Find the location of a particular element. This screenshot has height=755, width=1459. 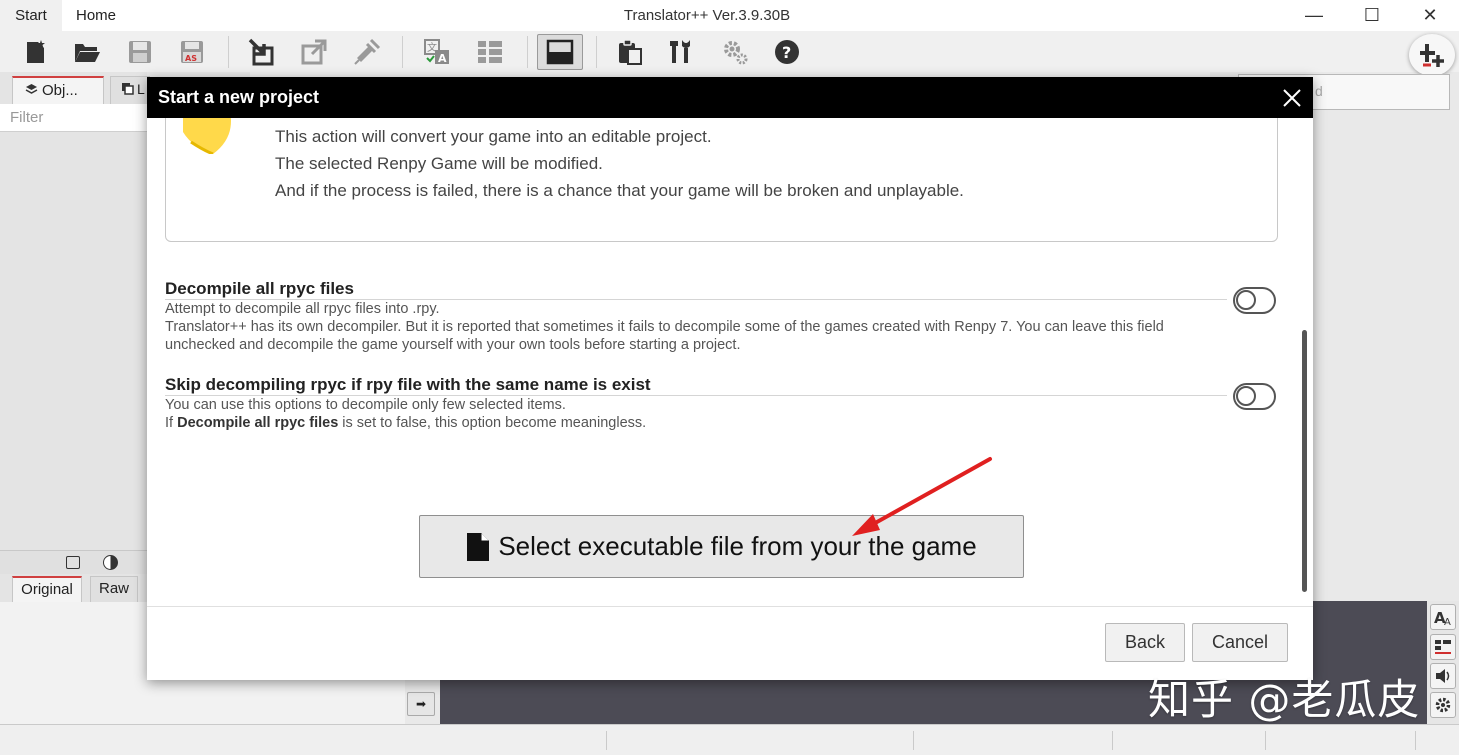

menu-start: Start is located at coordinates (31, 15).